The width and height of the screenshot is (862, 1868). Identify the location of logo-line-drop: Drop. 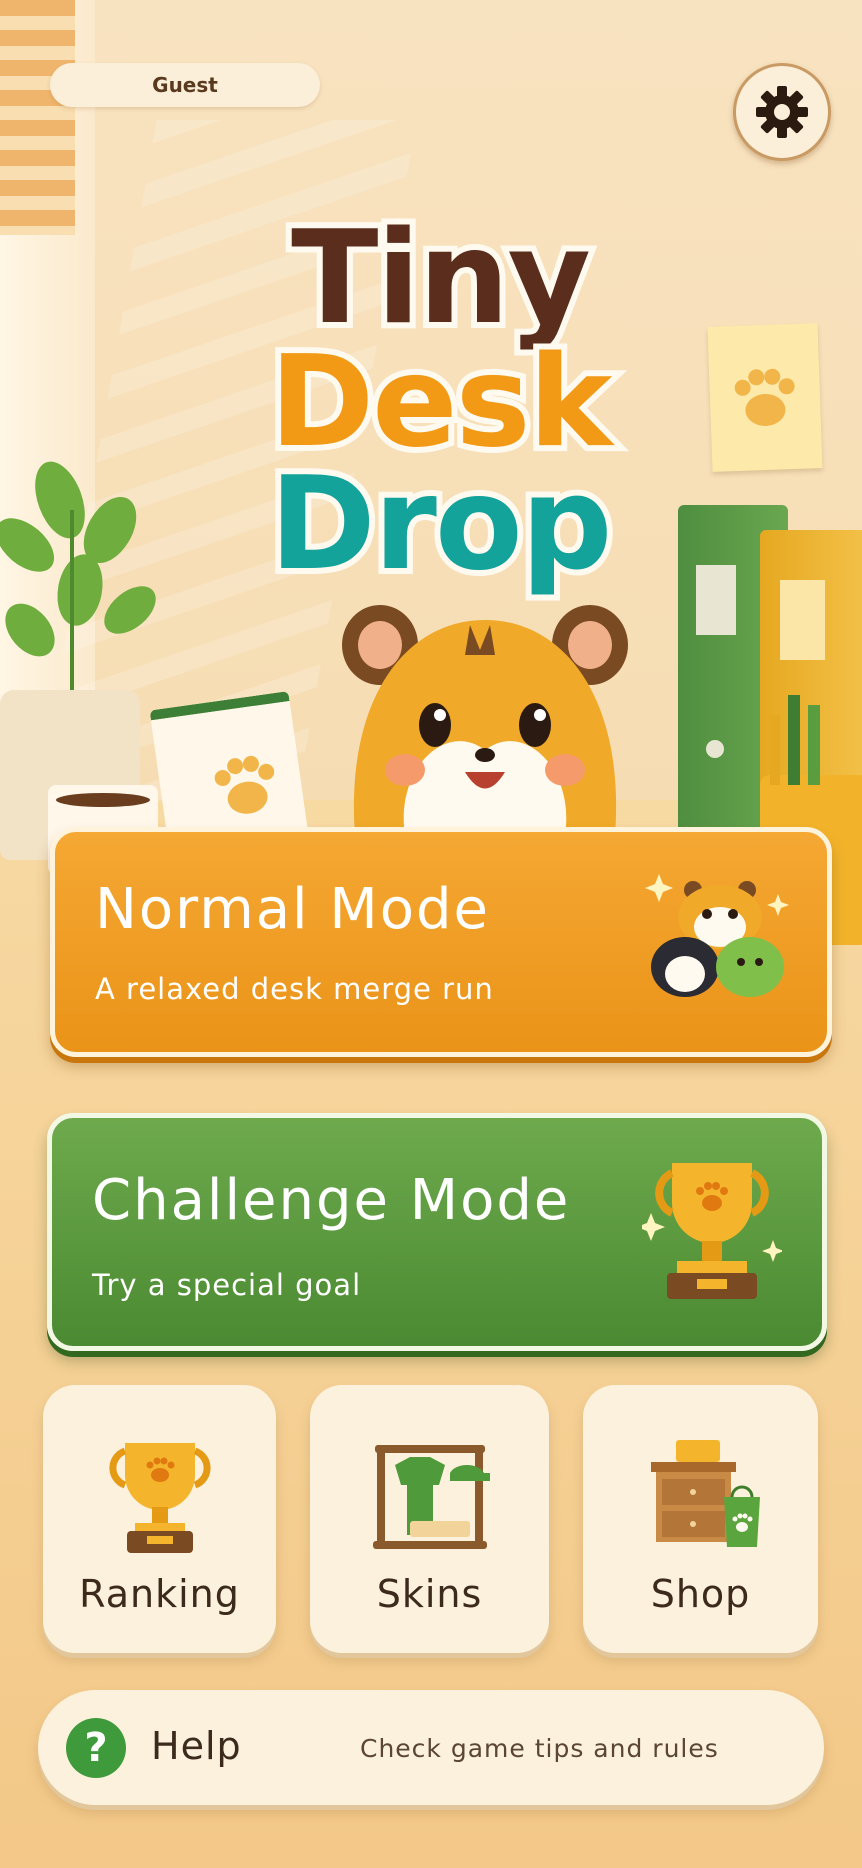
(441, 524).